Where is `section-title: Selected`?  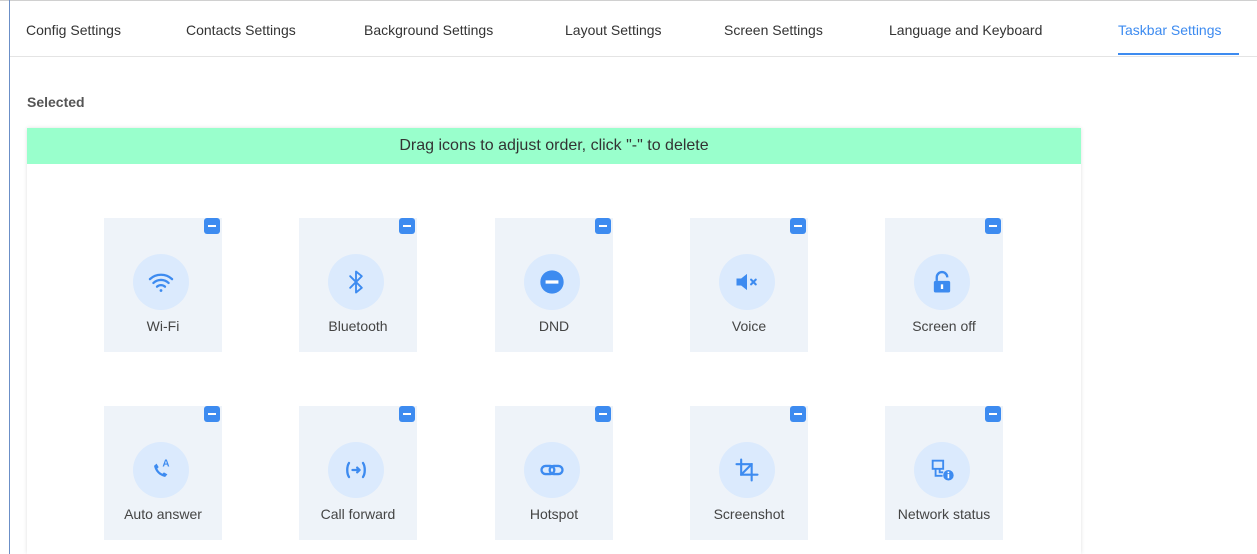 section-title: Selected is located at coordinates (56, 102).